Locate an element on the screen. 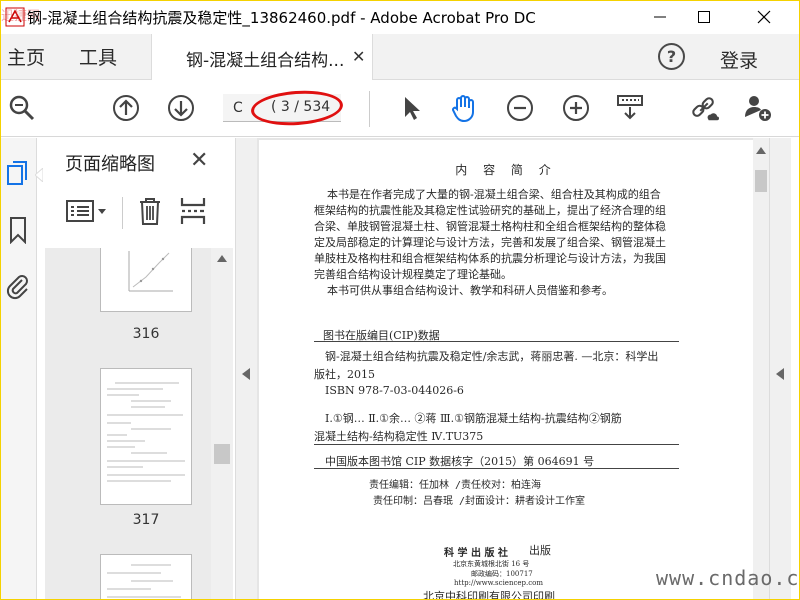 The height and width of the screenshot is (600, 800). thumbnail-page-number: 316 is located at coordinates (146, 334).